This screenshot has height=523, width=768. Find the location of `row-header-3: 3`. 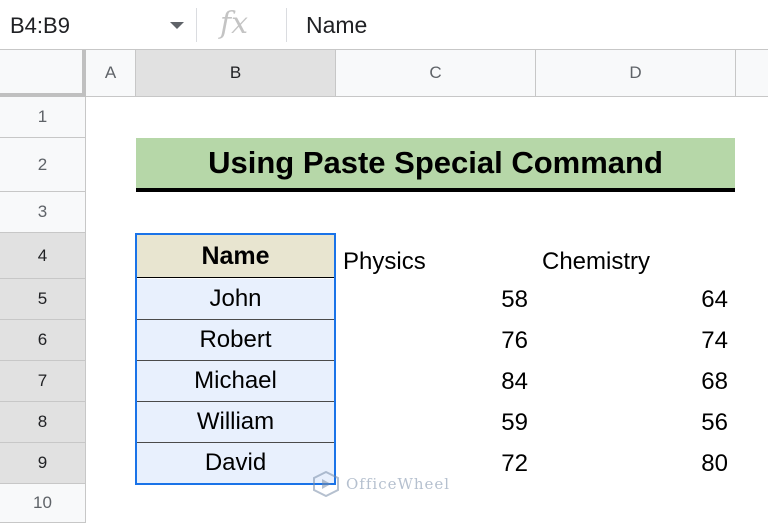

row-header-3: 3 is located at coordinates (43, 212).